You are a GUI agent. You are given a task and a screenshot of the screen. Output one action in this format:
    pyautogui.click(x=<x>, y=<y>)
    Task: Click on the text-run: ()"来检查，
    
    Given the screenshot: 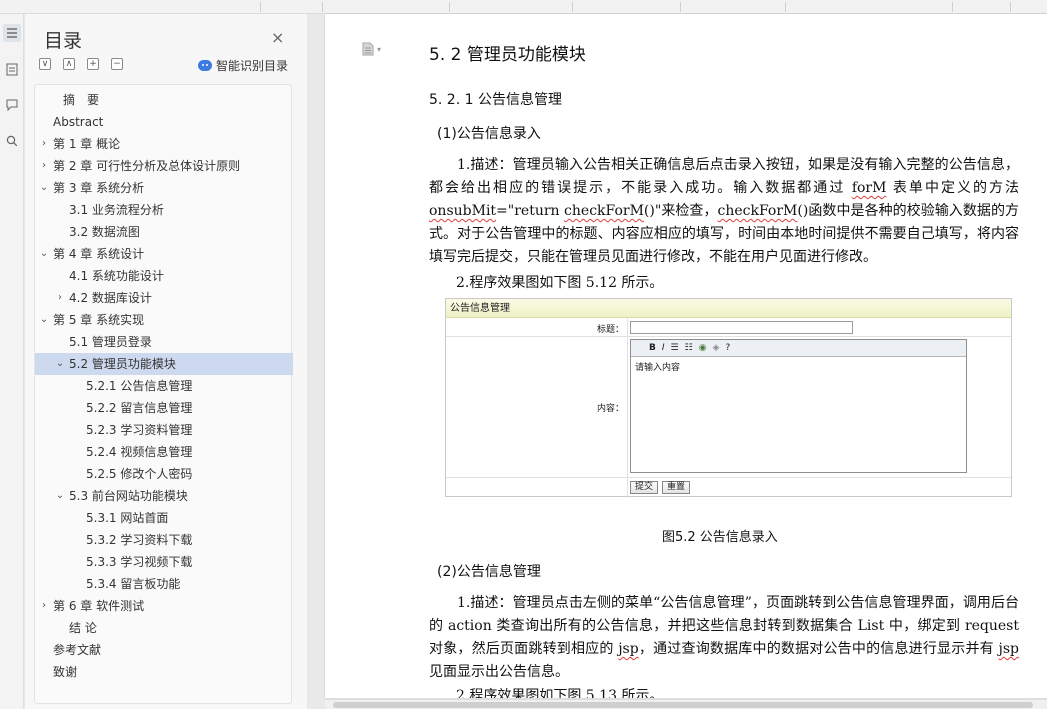 What is the action you would take?
    pyautogui.click(x=680, y=211)
    